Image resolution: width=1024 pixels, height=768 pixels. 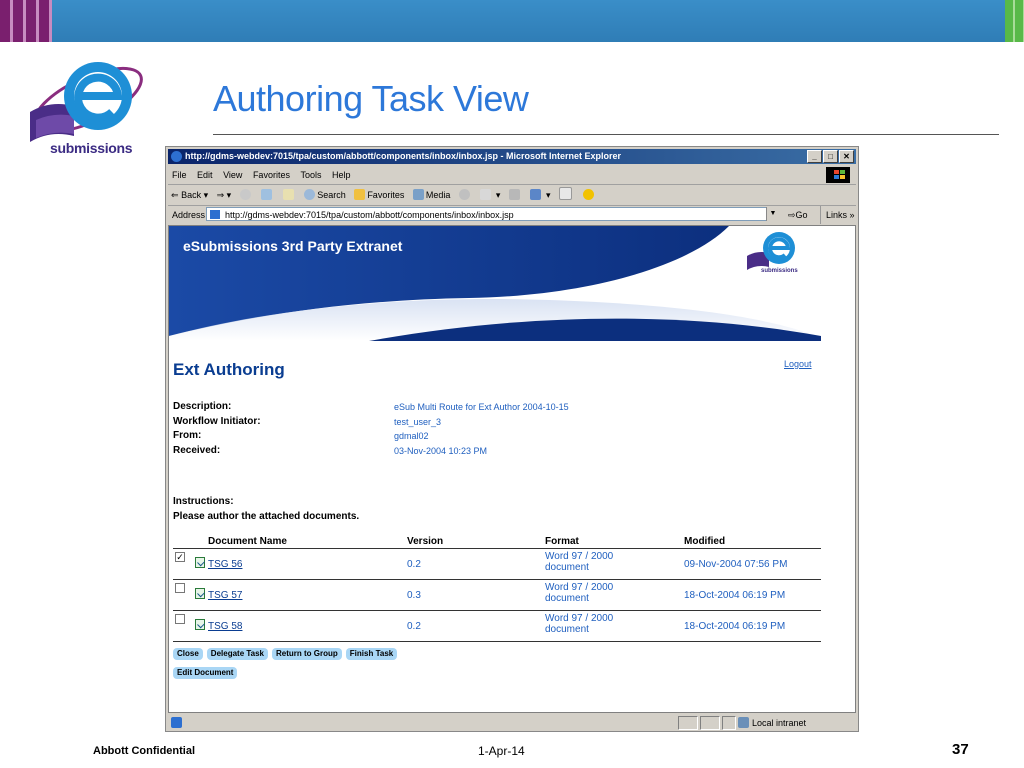 What do you see at coordinates (91, 148) in the screenshot?
I see `logo-text: submissions` at bounding box center [91, 148].